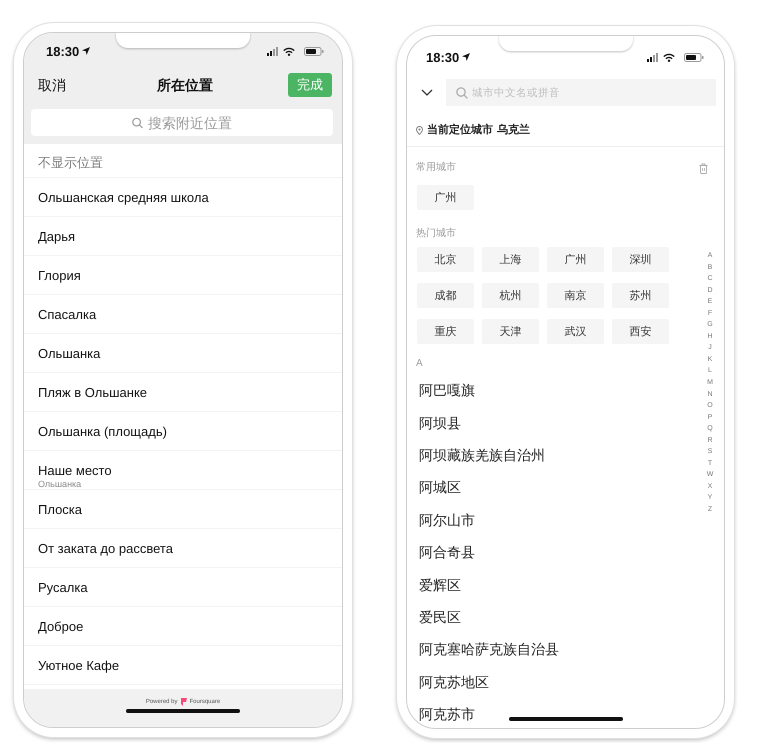 This screenshot has width=764, height=743. I want to click on place-name: От заката до рассвета, so click(105, 548).